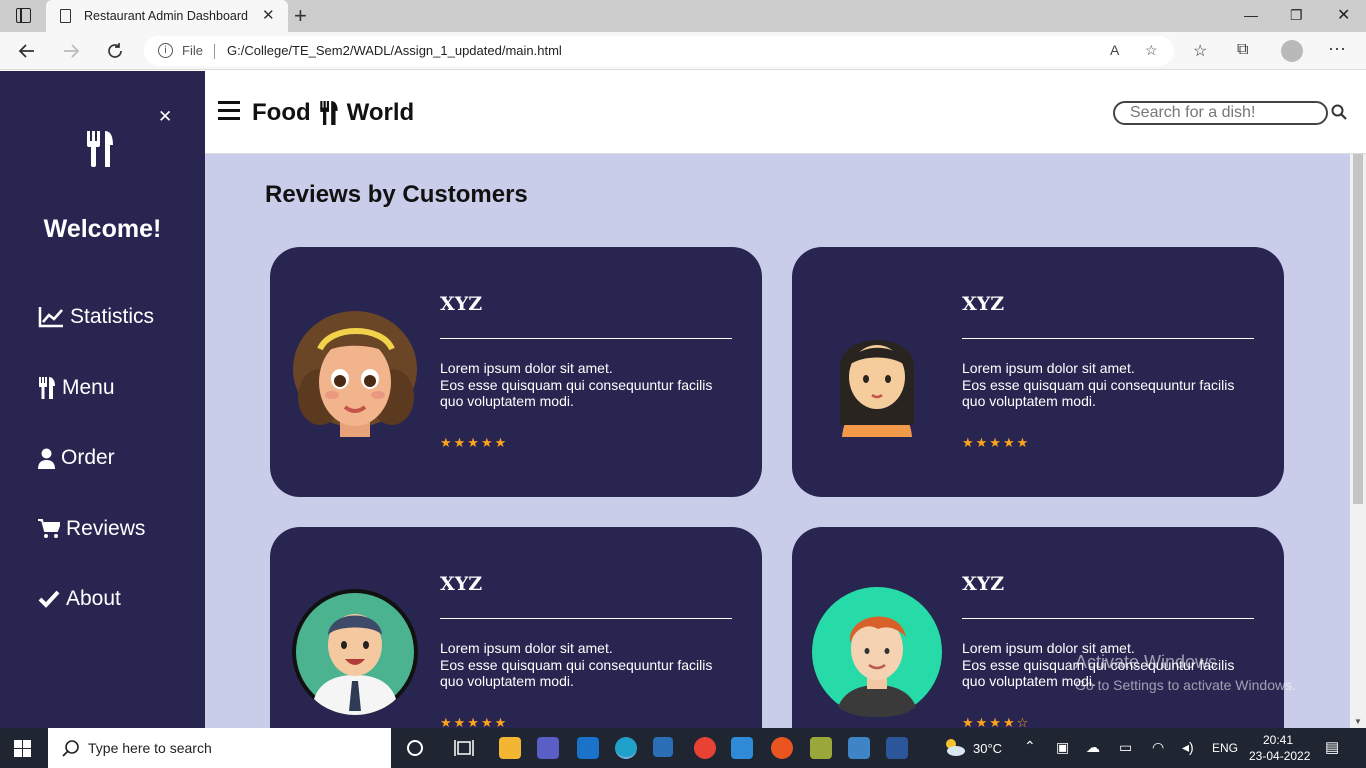 Image resolution: width=1366 pixels, height=768 pixels. I want to click on ubuntu-icon, so click(782, 748).